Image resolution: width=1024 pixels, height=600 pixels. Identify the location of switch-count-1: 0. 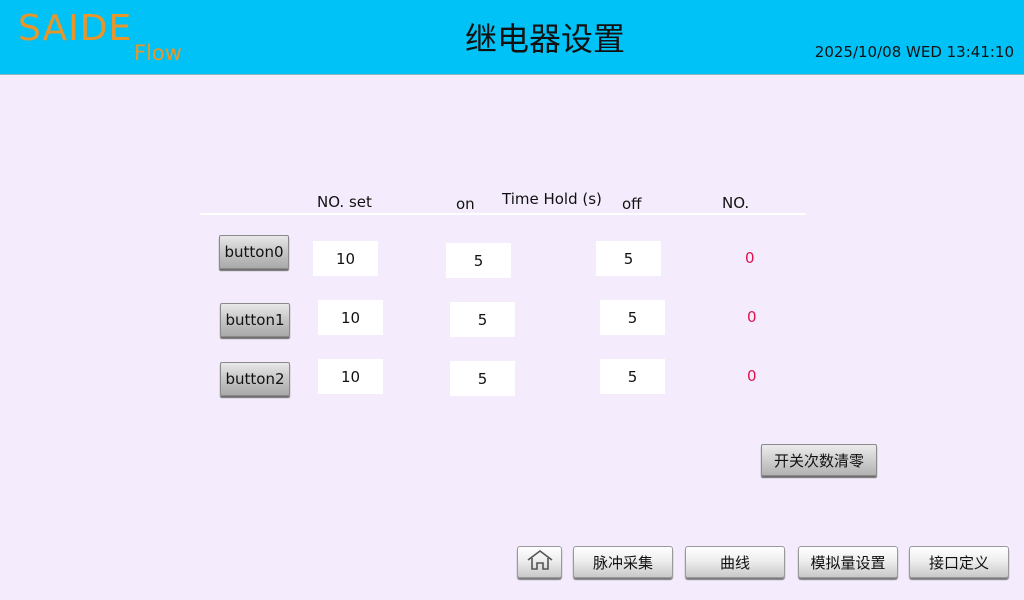
(752, 317).